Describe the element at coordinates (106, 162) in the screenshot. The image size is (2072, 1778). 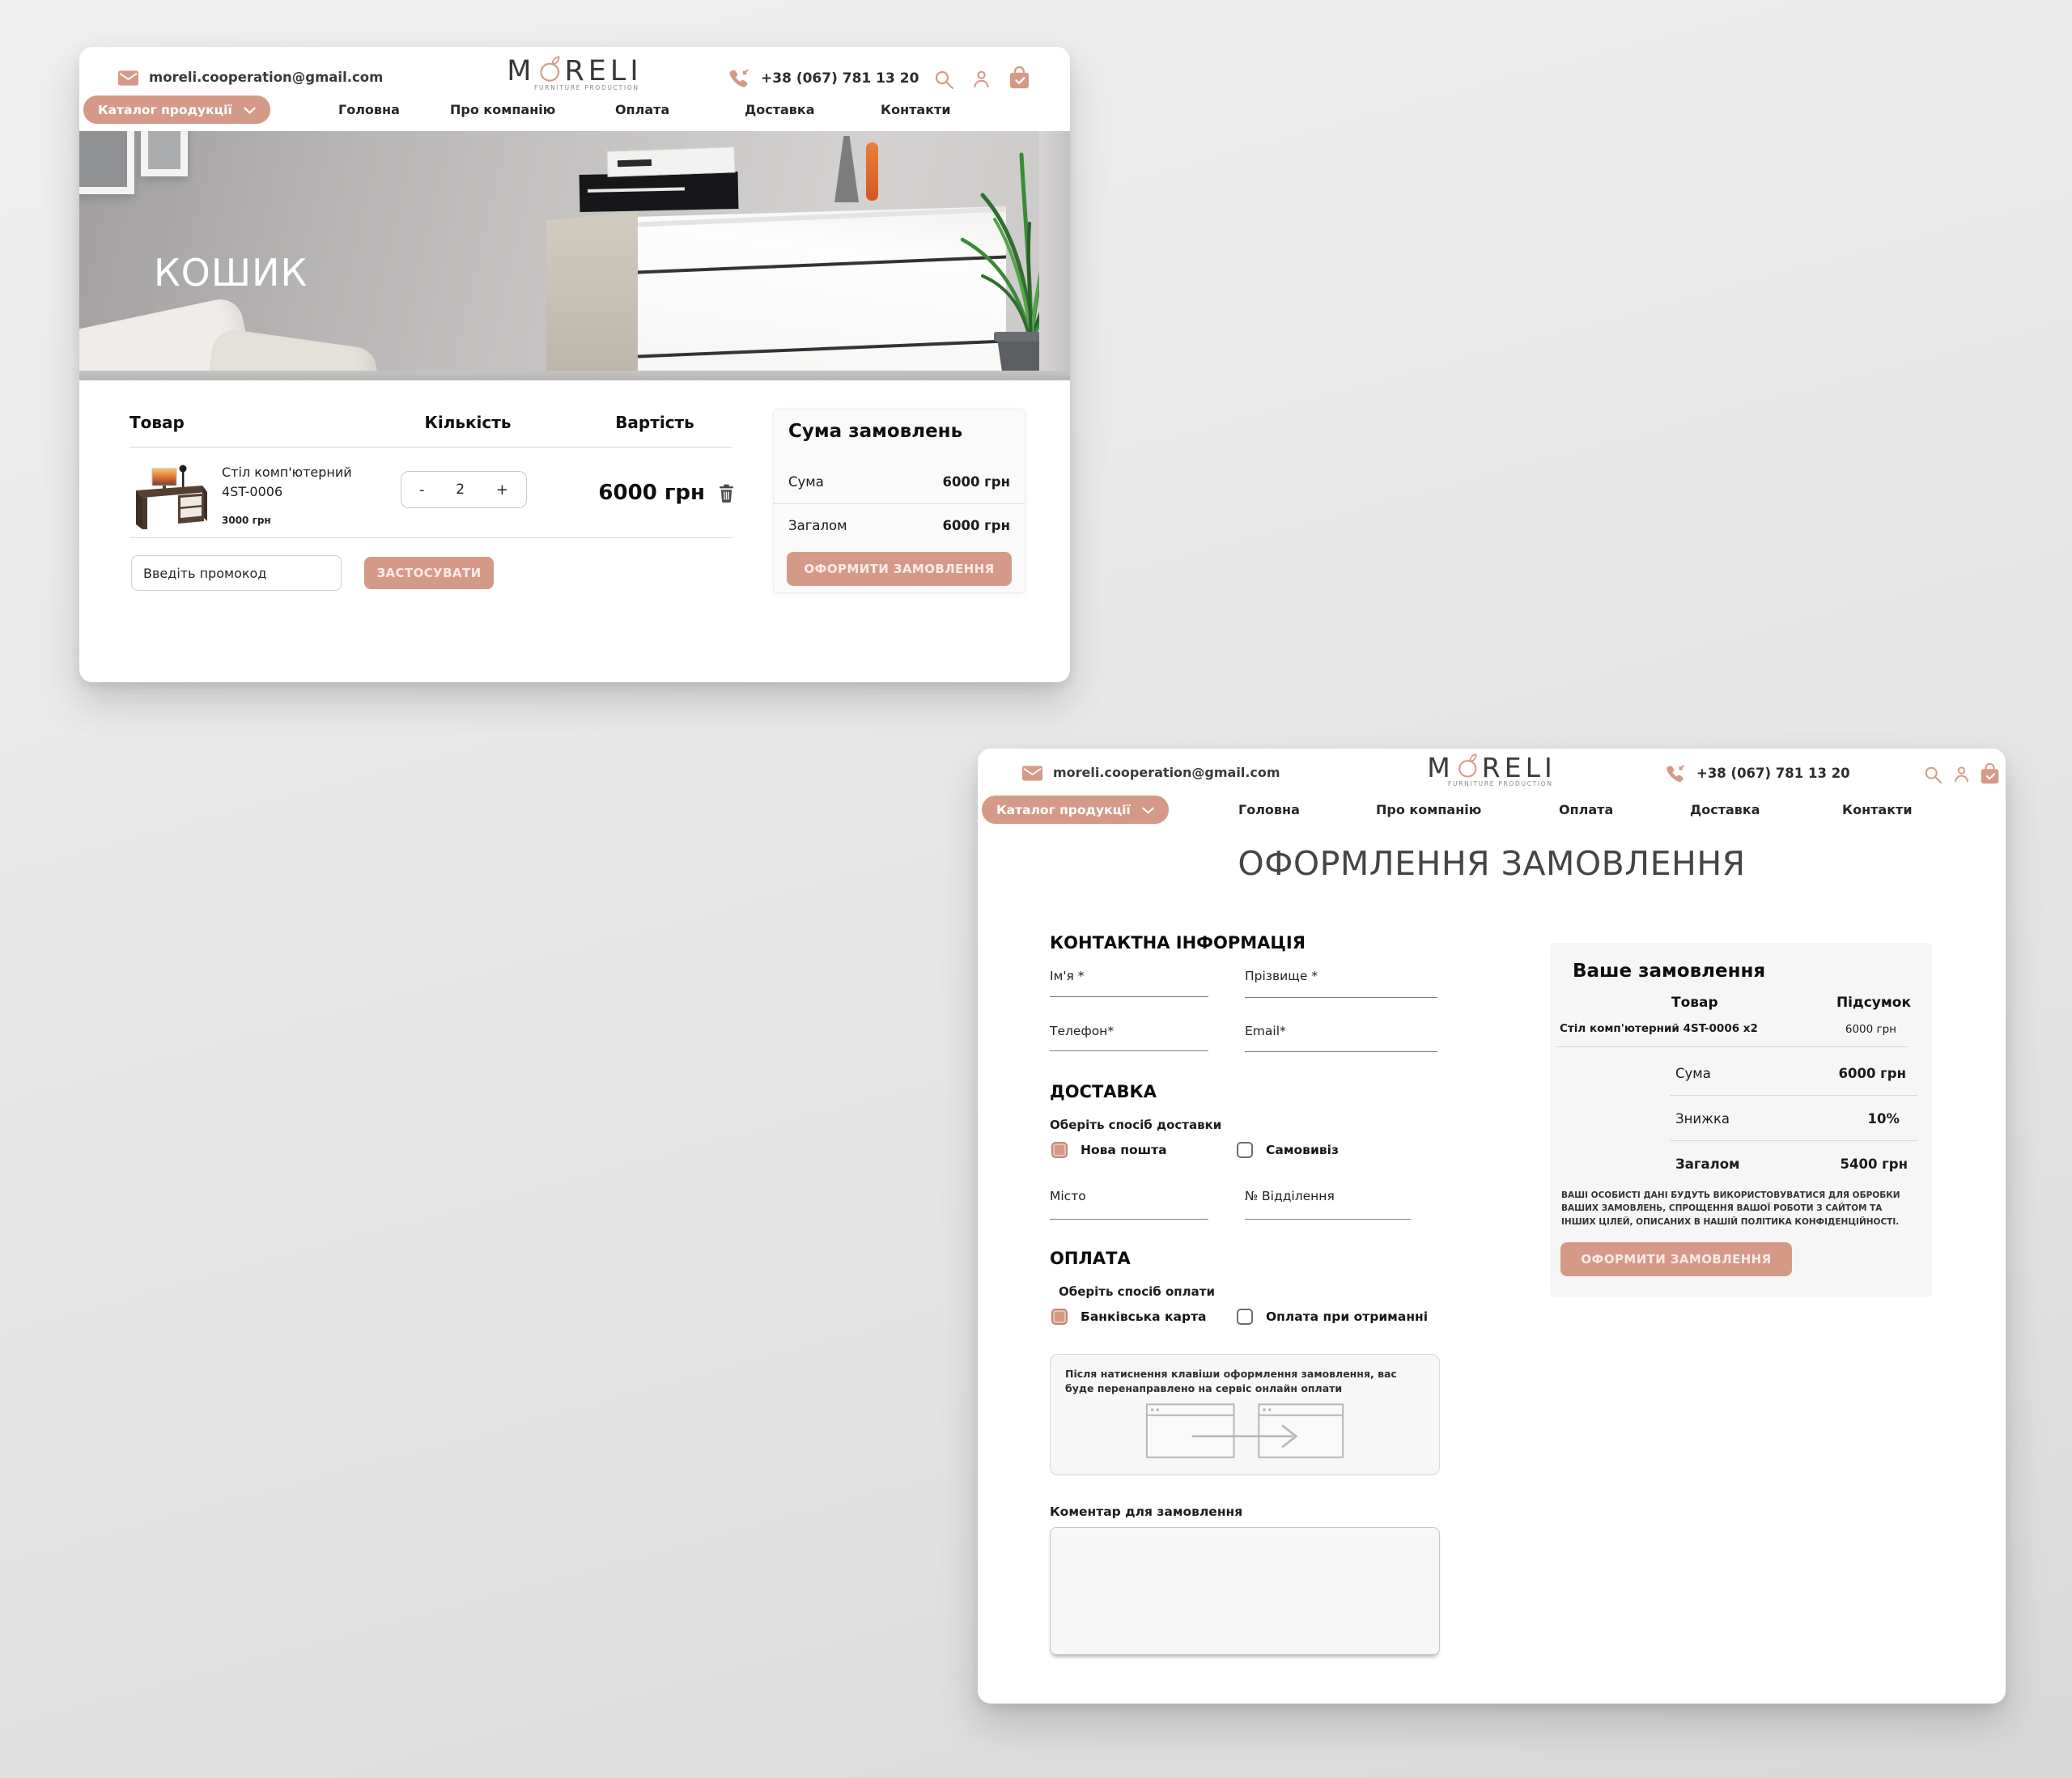
I see `hero-wall-frame` at that location.